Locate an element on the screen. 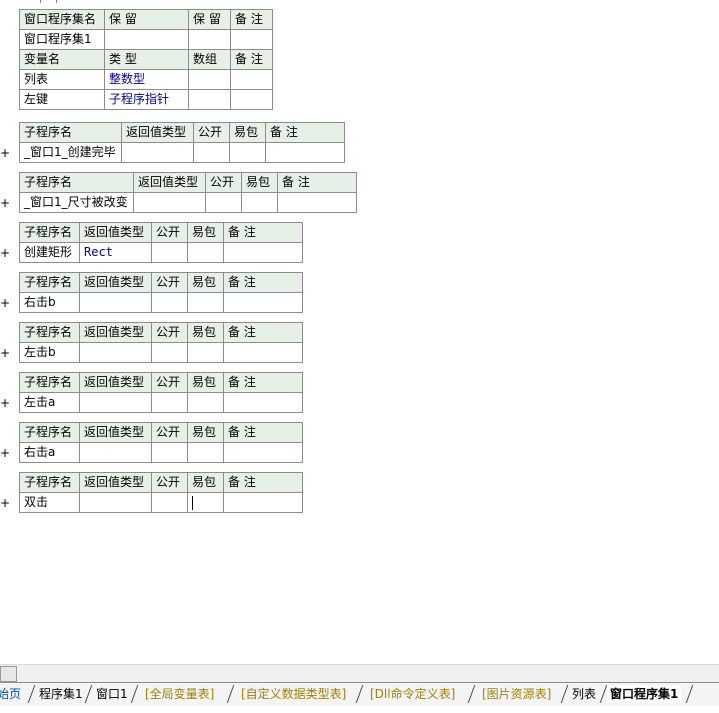 This screenshot has height=713, width=719. sub-name-cell: _窗口1_尺寸被改变 is located at coordinates (76, 202).